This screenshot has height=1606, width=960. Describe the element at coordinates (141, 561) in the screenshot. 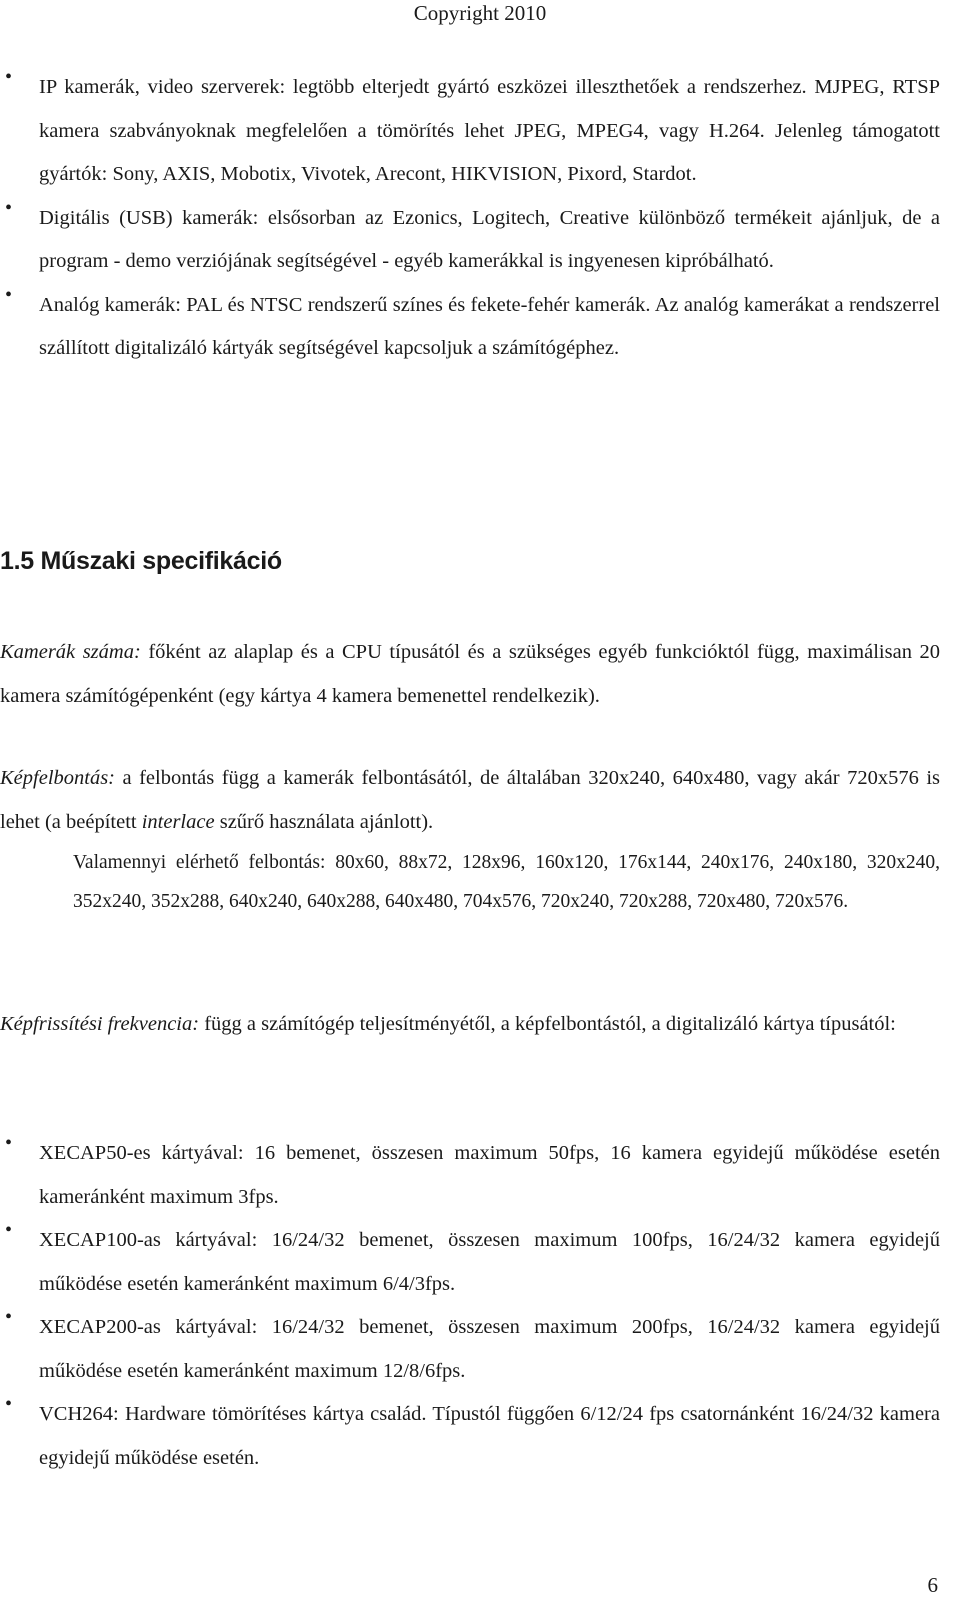

I see `section-heading: 1.5 Műszaki specifikáció` at that location.